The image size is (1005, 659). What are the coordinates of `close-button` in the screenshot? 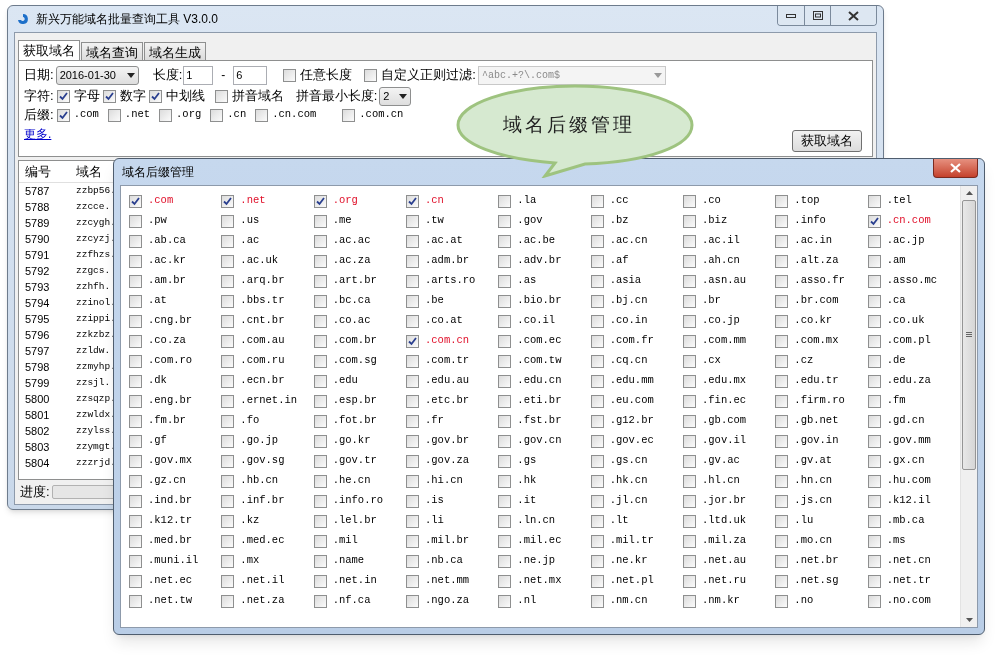 It's located at (955, 168).